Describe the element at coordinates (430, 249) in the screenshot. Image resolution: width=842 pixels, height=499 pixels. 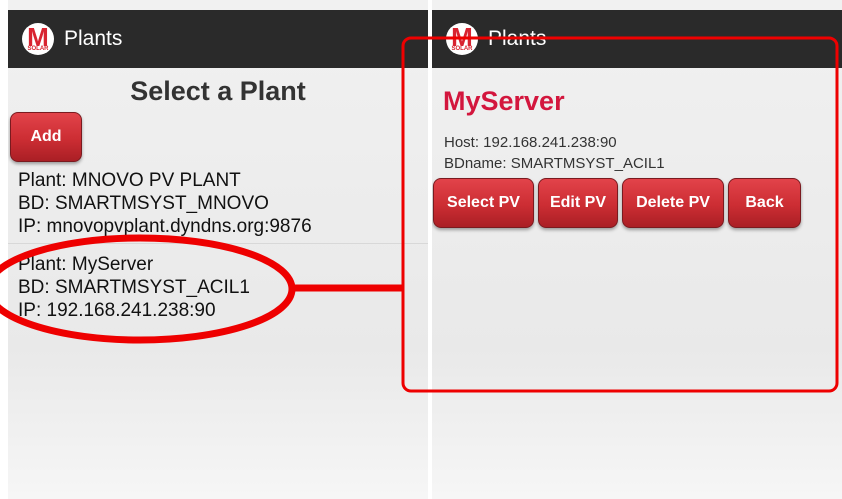
I see `screens-divider` at that location.